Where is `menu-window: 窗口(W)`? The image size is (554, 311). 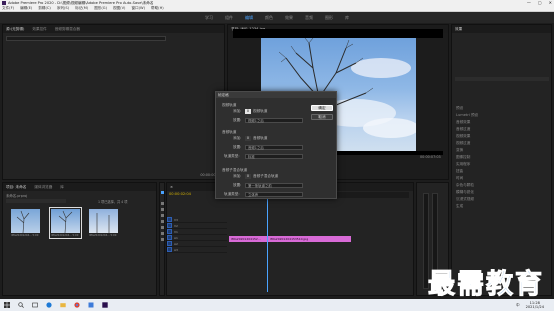
menu-window: 窗口(W) is located at coordinates (138, 8).